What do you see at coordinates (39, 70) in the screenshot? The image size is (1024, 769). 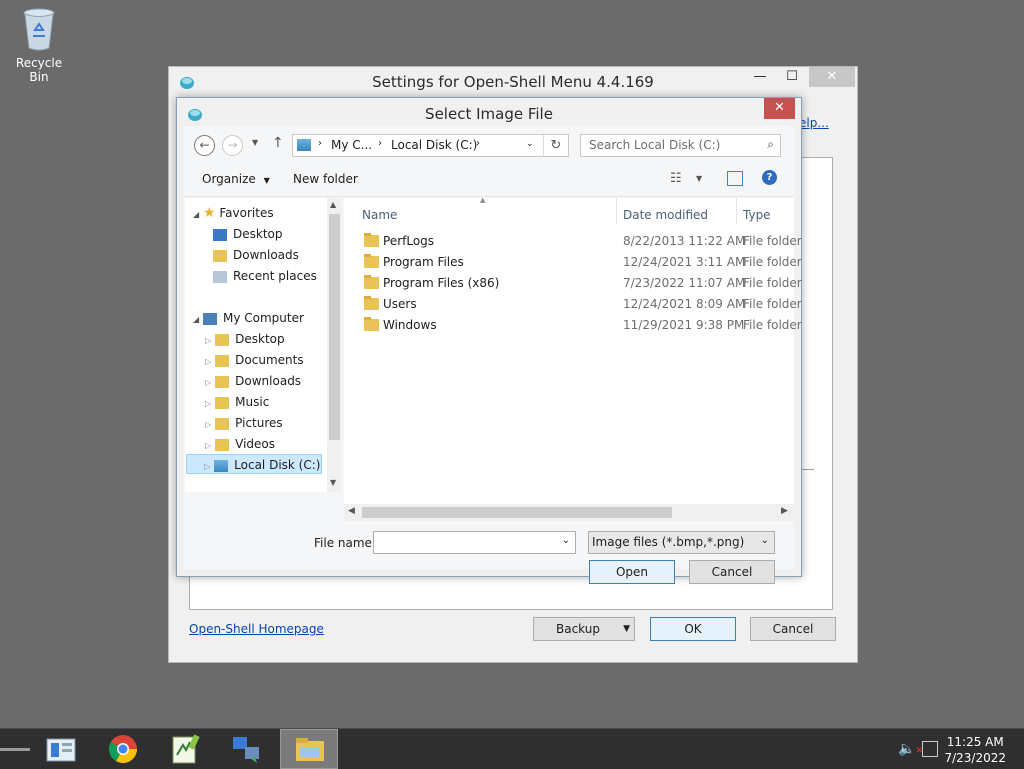 I see `recycle-bin-label: Recycle Bin` at bounding box center [39, 70].